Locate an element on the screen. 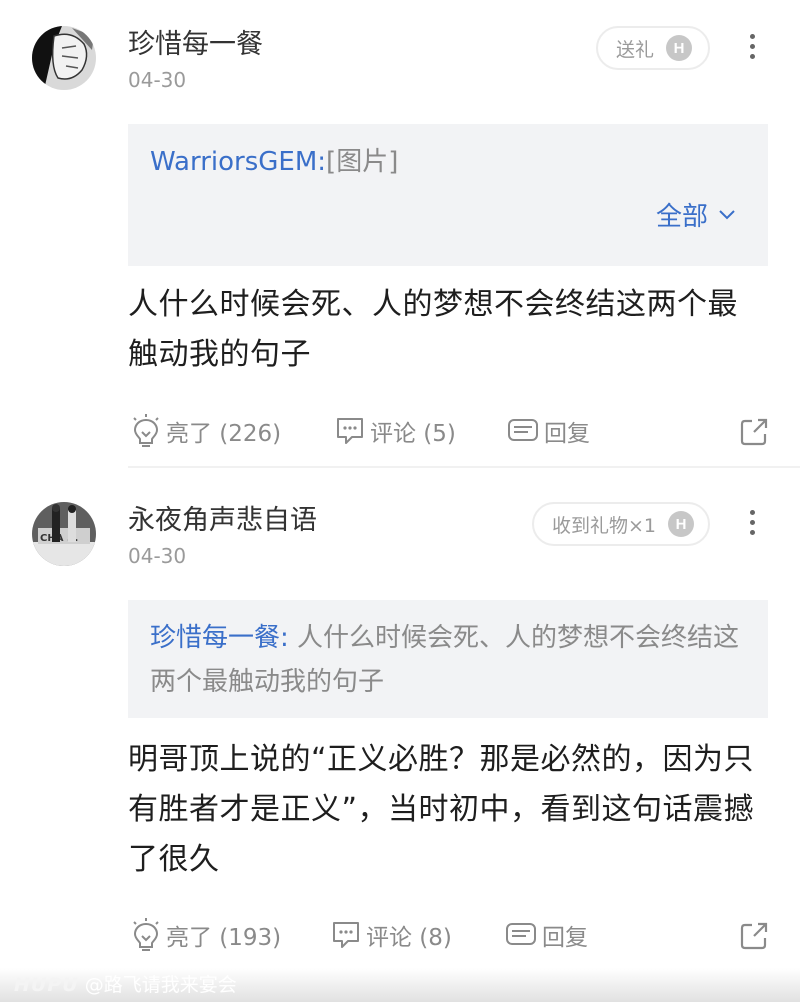  comment-body: 人什么时候会死、人的梦想不会终结这两个最触动我的句子 is located at coordinates (433, 329).